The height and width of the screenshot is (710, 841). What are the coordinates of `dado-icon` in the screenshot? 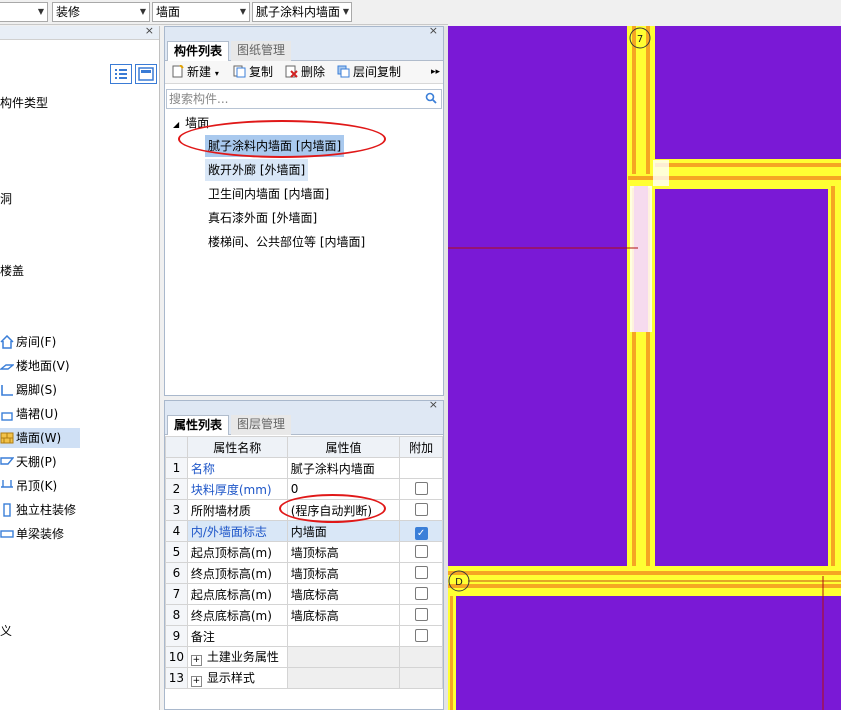 It's located at (7, 414).